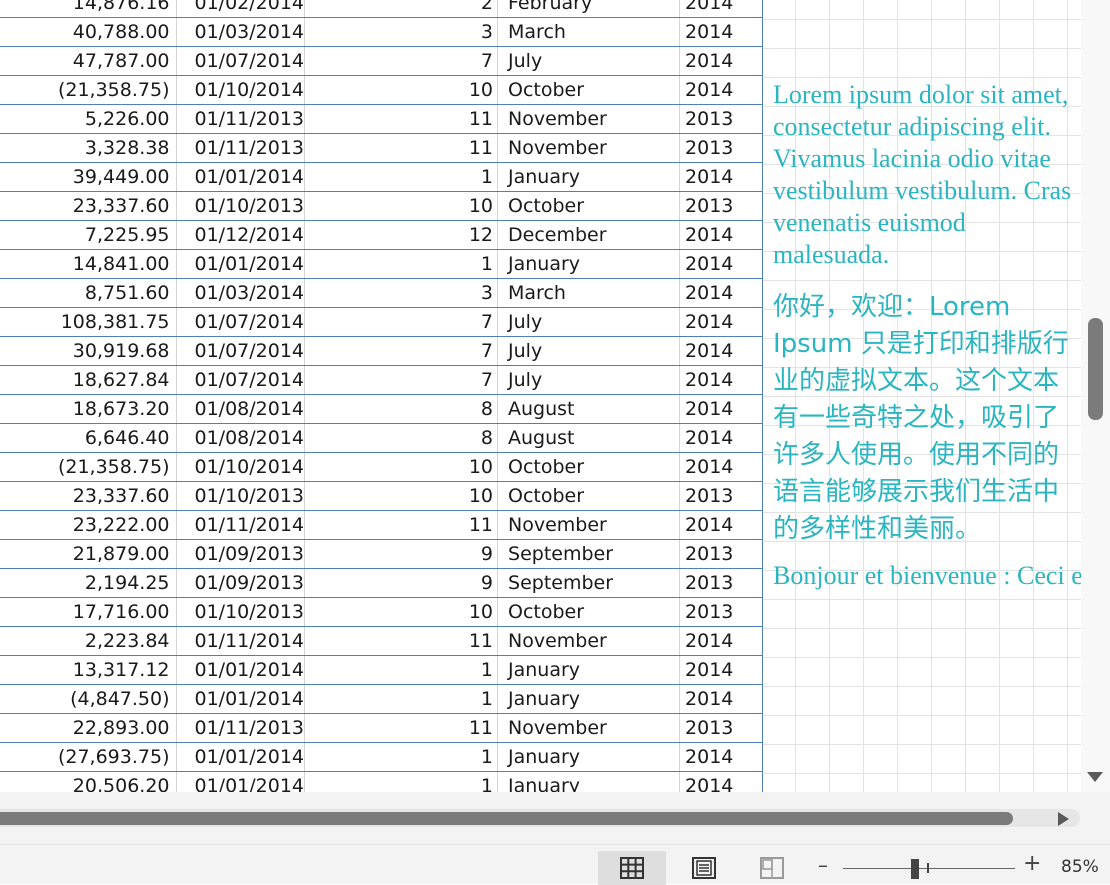 The image size is (1110, 885). What do you see at coordinates (241, 641) in the screenshot?
I see `date-cell: 01/11/2014` at bounding box center [241, 641].